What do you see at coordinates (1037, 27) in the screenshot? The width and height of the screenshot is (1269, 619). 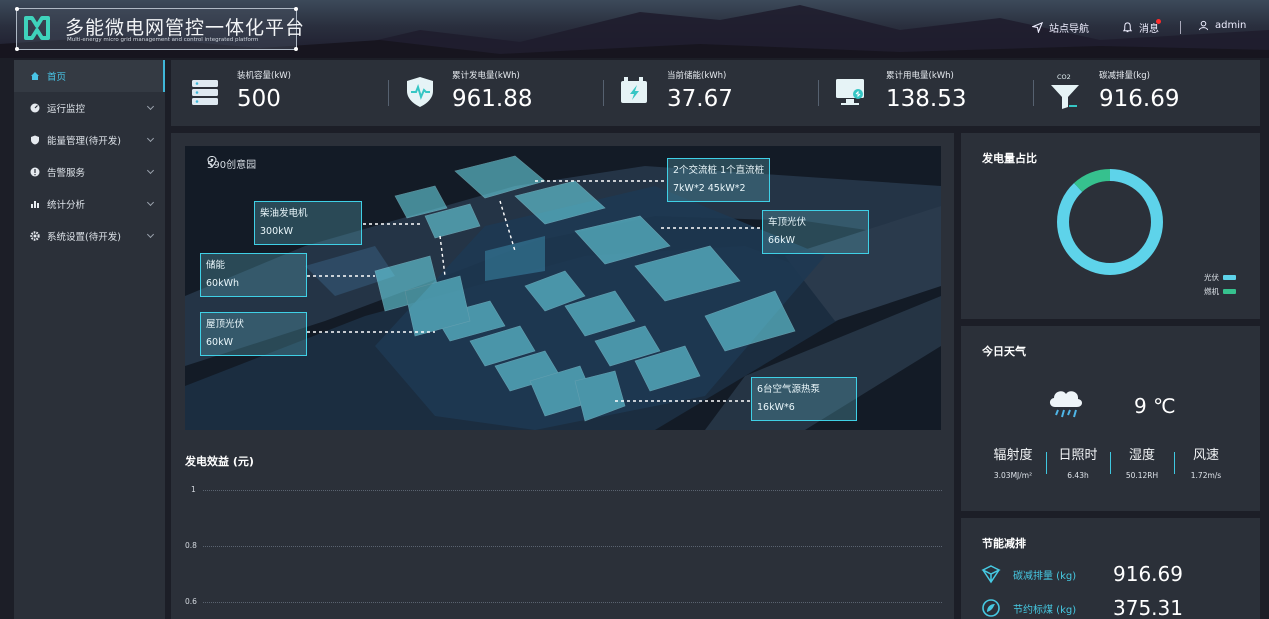 I see `navigation-arrow-icon` at bounding box center [1037, 27].